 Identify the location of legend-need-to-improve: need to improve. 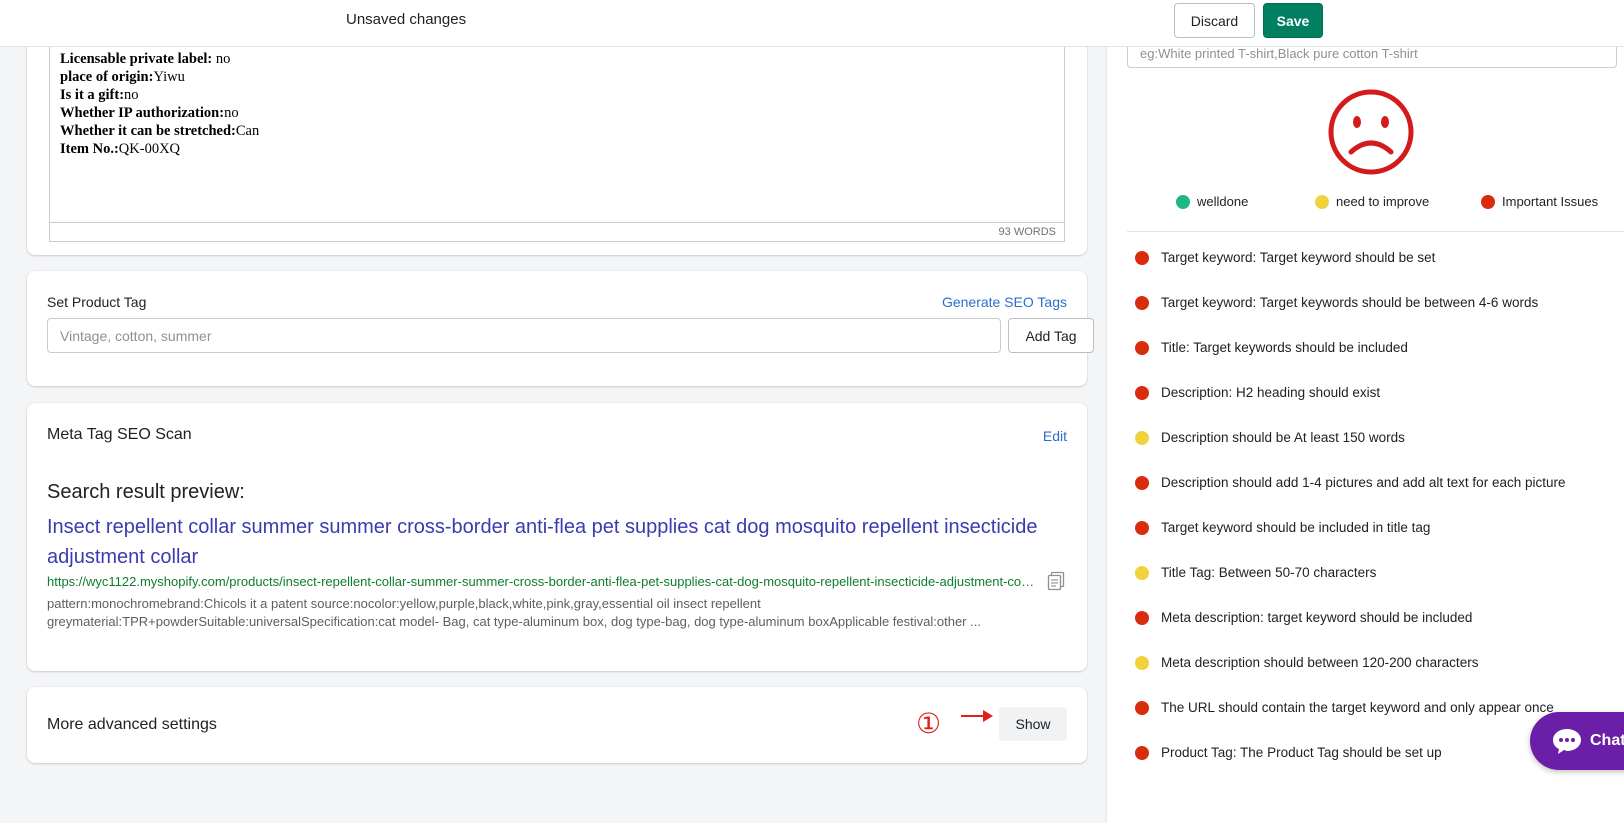
(1372, 201).